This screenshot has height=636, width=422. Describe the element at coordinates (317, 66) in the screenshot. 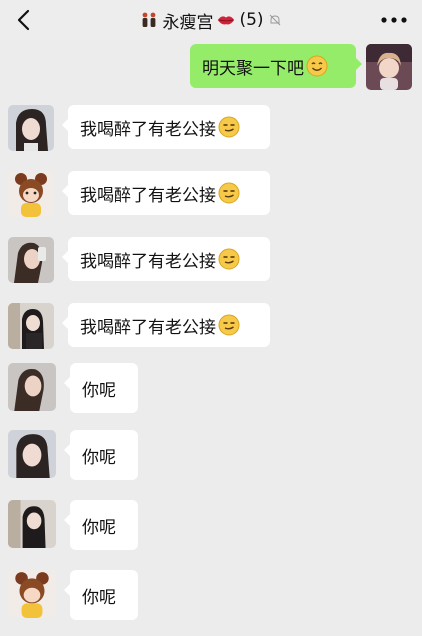

I see `smile-emoji-icon` at that location.